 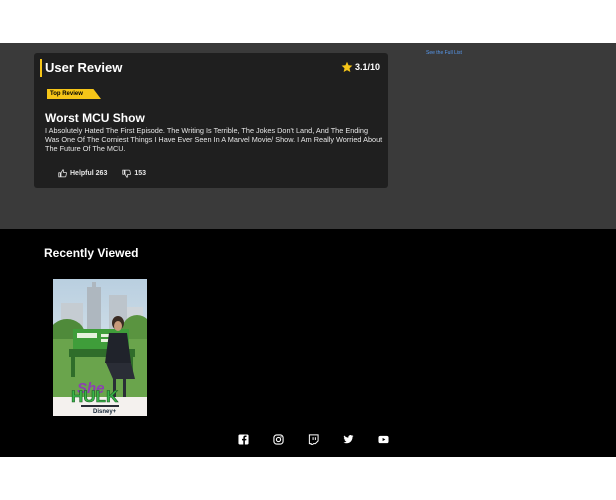 I want to click on not-helpful-button: 153, so click(x=134, y=173).